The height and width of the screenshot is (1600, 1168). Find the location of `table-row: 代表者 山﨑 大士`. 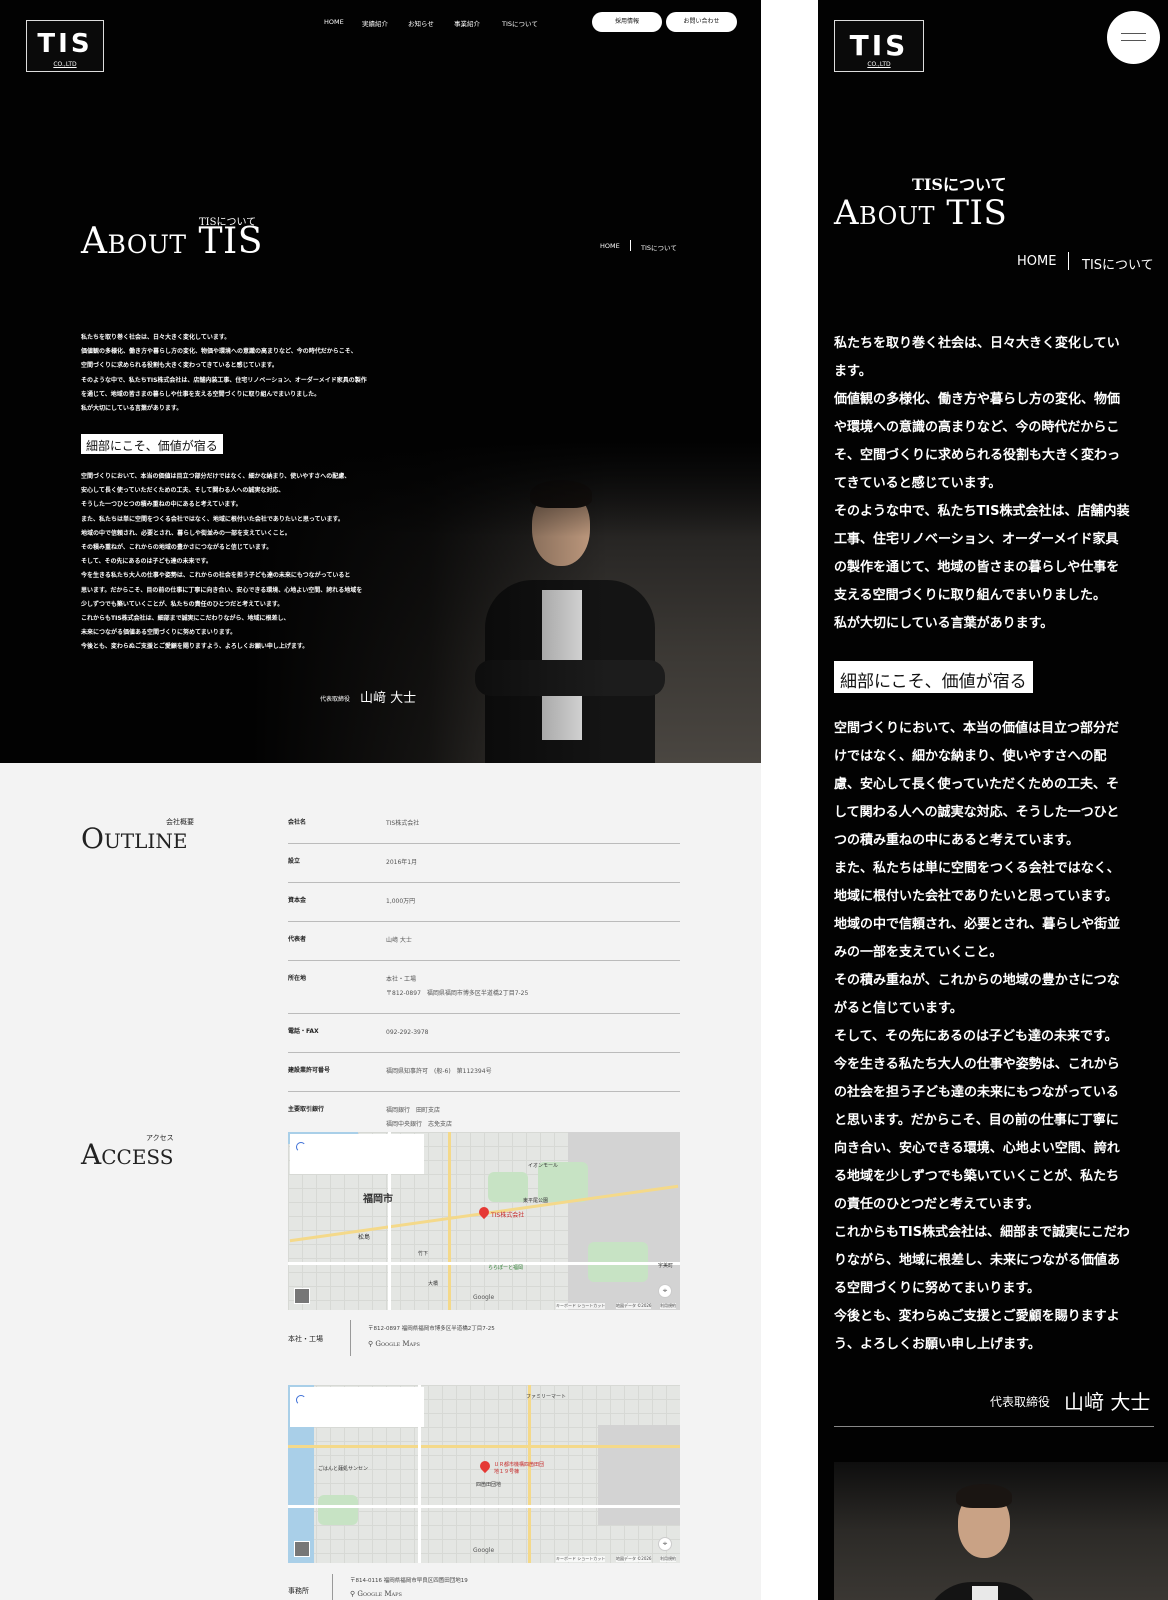

table-row: 代表者 山﨑 大士 is located at coordinates (484, 941).